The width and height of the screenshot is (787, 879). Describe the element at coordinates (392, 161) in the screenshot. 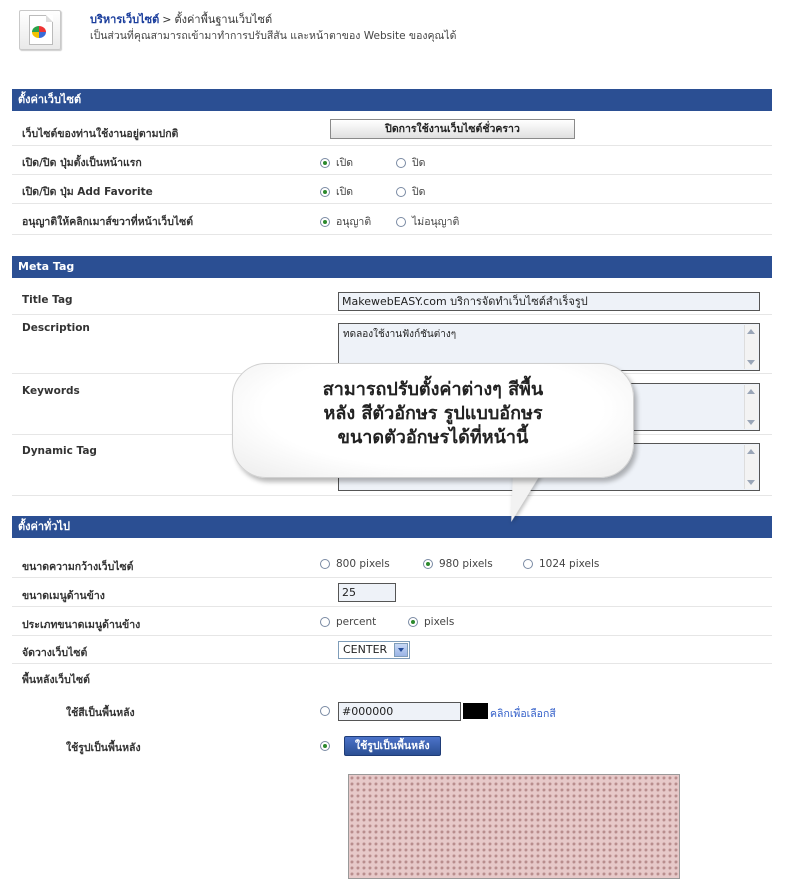

I see `row-homepage-button: เปิด/ปิด ปุ่มตั้งเป็นหน้าแรก เปิด ปิด` at that location.